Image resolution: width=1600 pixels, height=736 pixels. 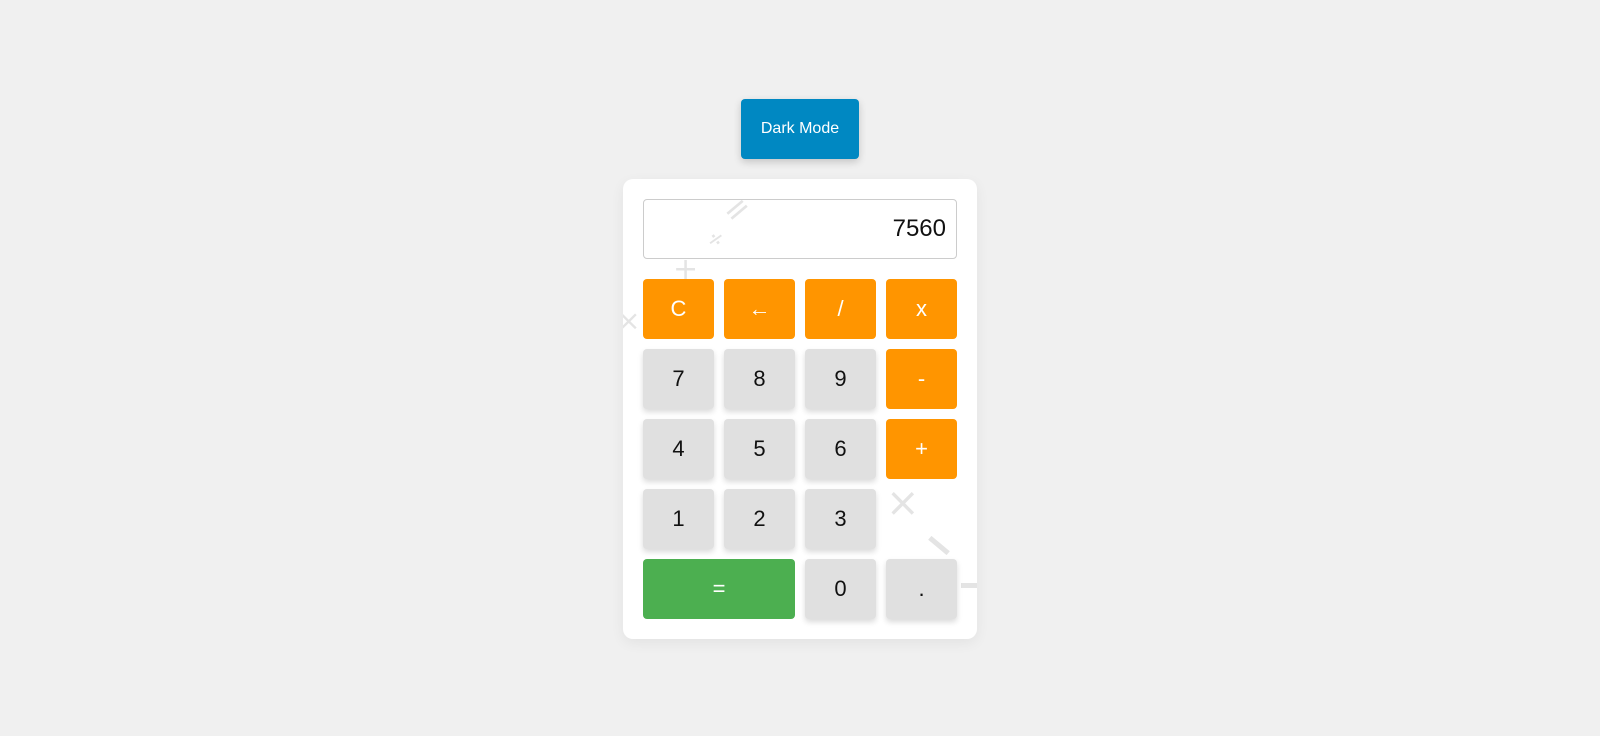 What do you see at coordinates (840, 379) in the screenshot?
I see `digit-9-button: 9` at bounding box center [840, 379].